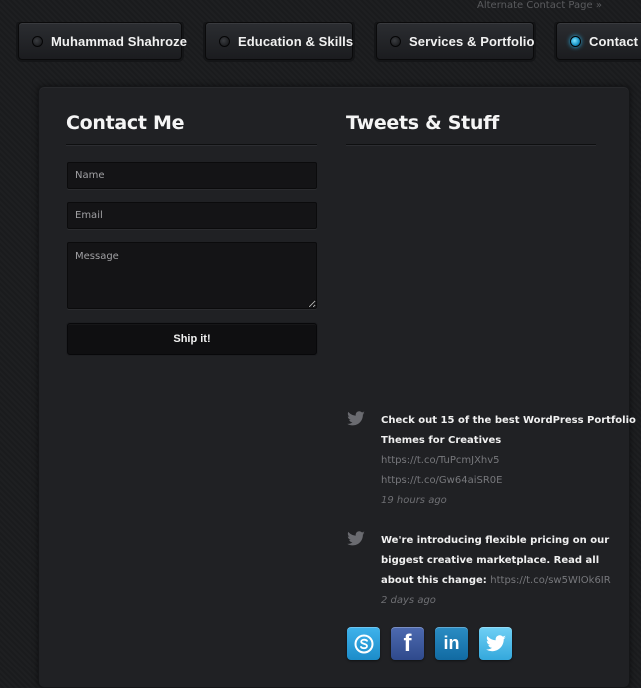 This screenshot has height=688, width=641. I want to click on linkedin-glyph: in, so click(451, 643).